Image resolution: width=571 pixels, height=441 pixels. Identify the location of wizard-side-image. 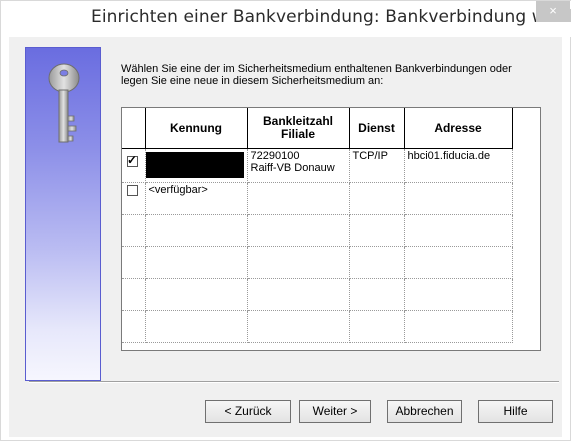
(63, 214).